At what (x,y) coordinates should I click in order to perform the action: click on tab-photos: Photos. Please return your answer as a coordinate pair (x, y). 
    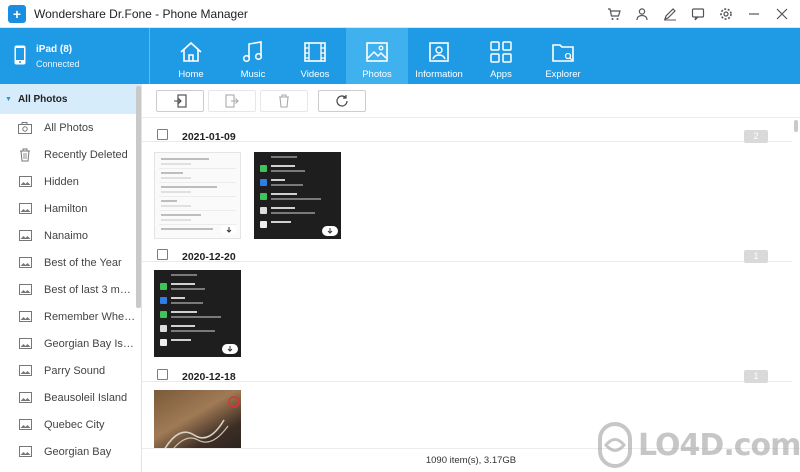
    Looking at the image, I should click on (377, 56).